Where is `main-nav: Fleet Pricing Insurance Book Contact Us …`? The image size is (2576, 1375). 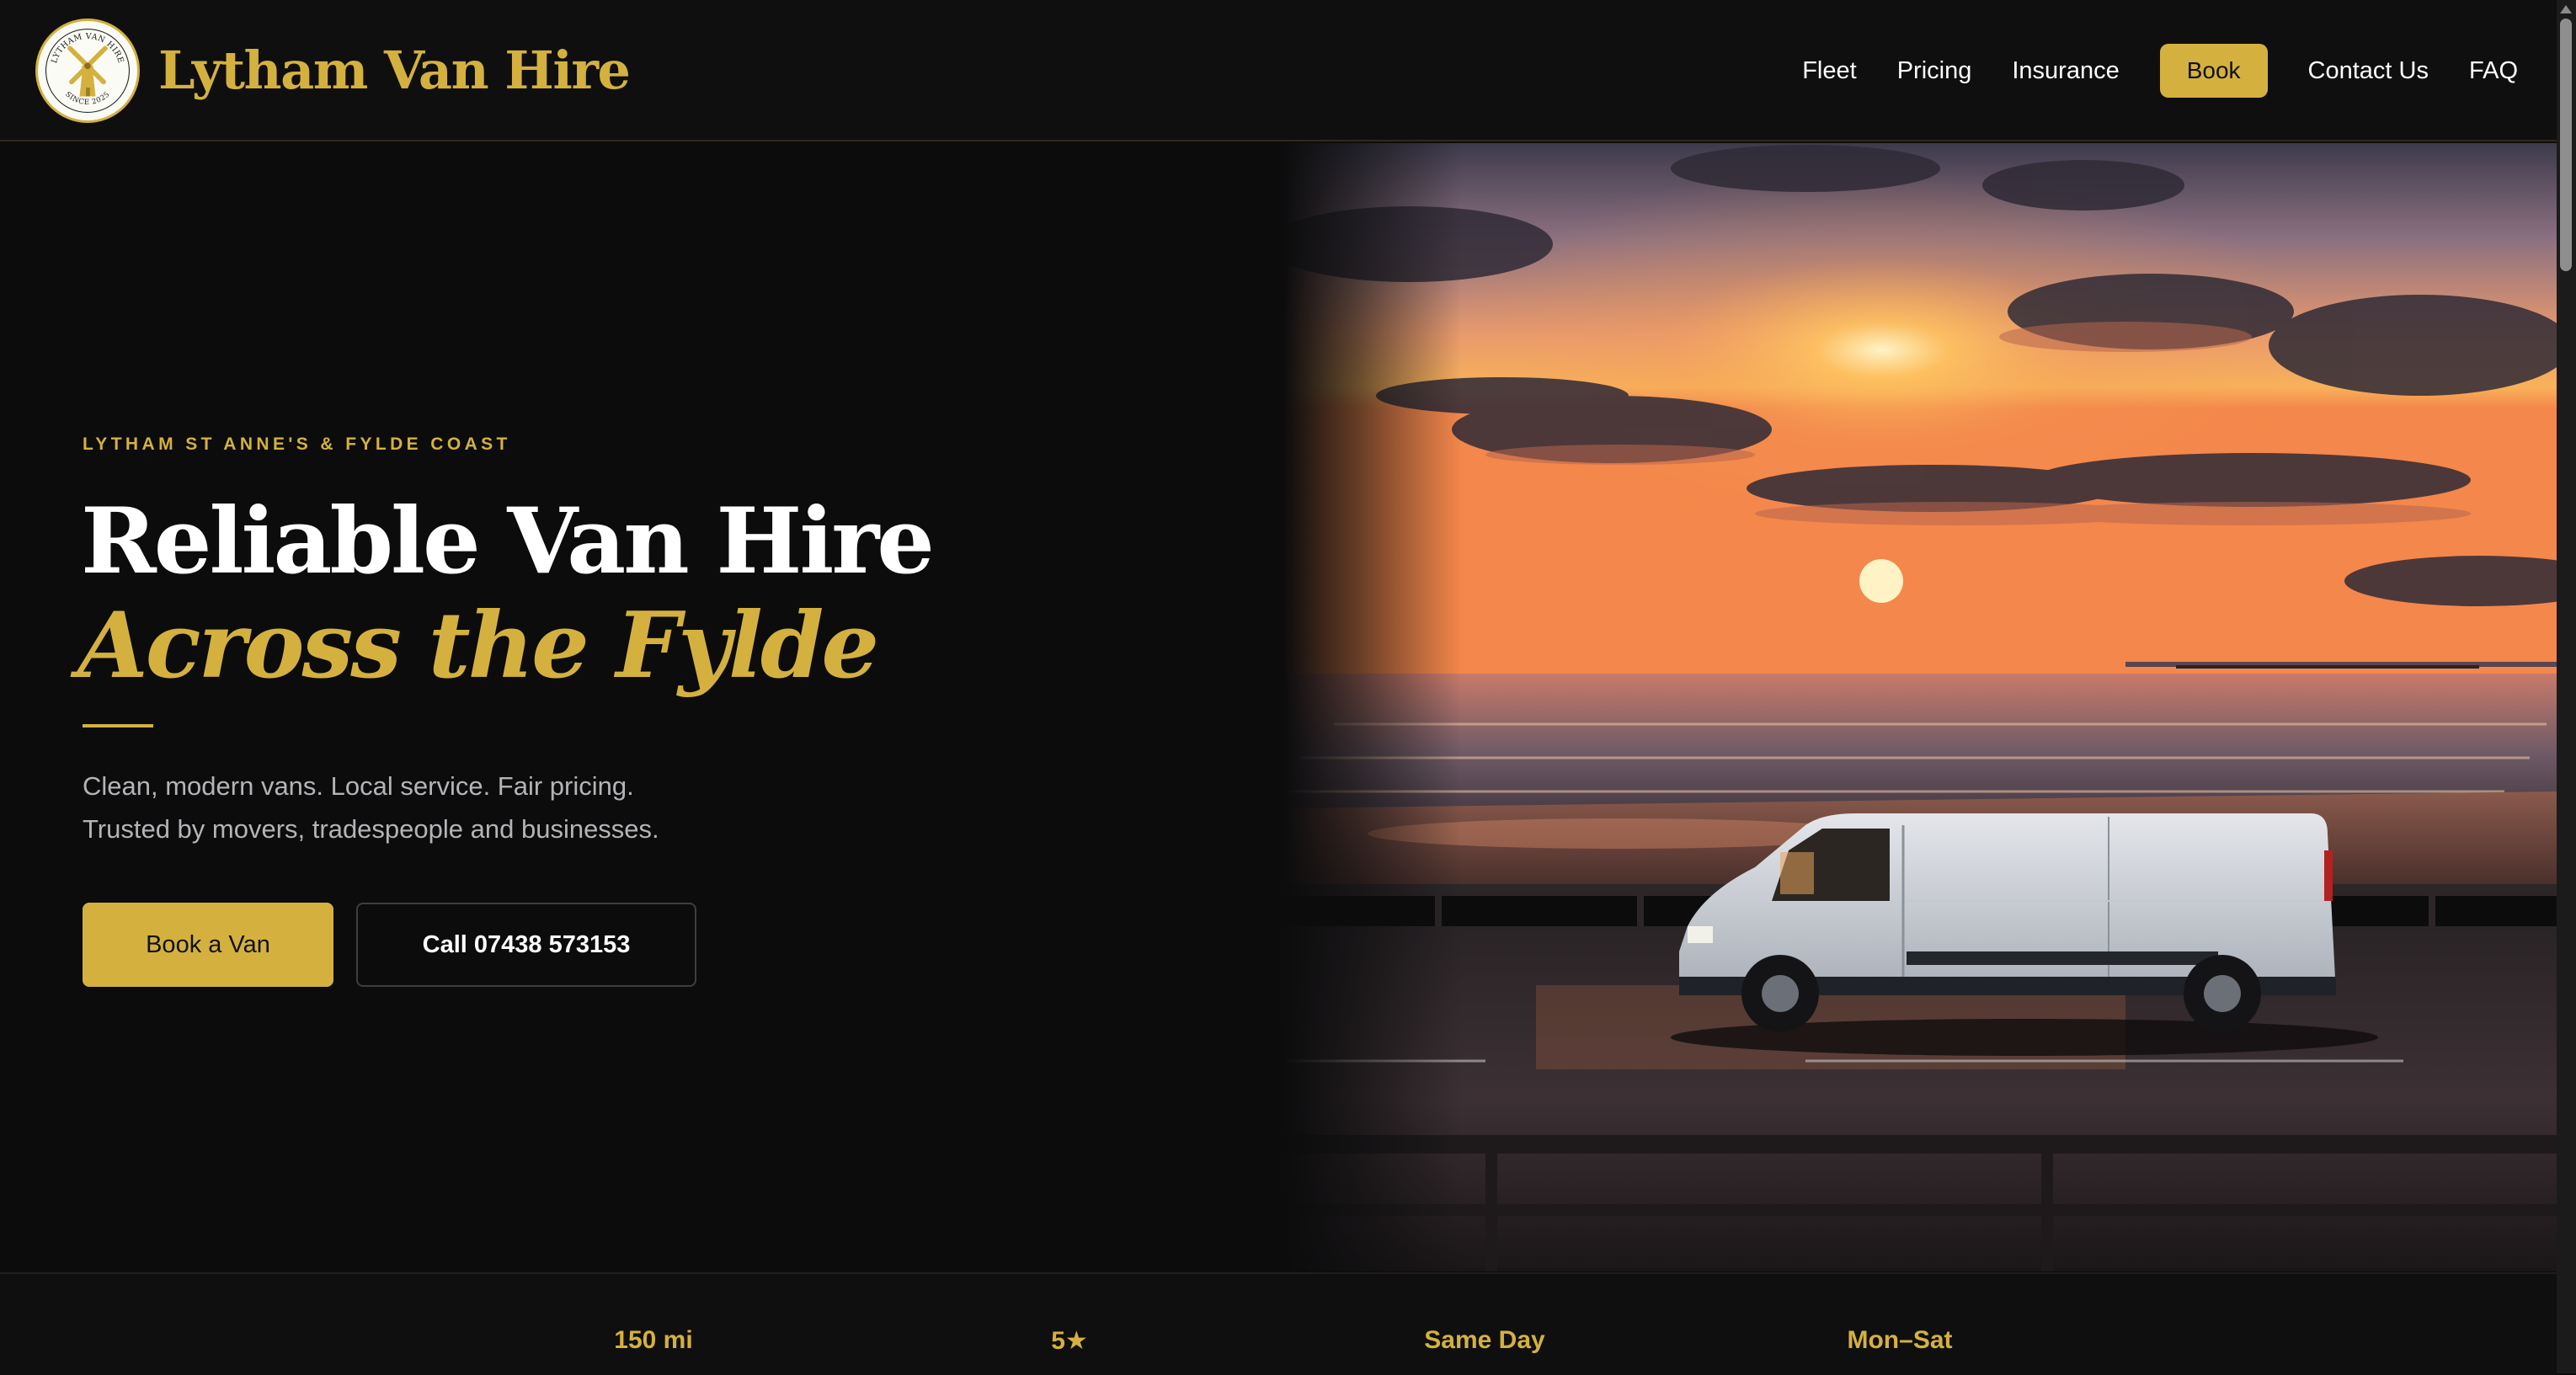
main-nav: Fleet Pricing Insurance Book Contact Us … is located at coordinates (2140, 71).